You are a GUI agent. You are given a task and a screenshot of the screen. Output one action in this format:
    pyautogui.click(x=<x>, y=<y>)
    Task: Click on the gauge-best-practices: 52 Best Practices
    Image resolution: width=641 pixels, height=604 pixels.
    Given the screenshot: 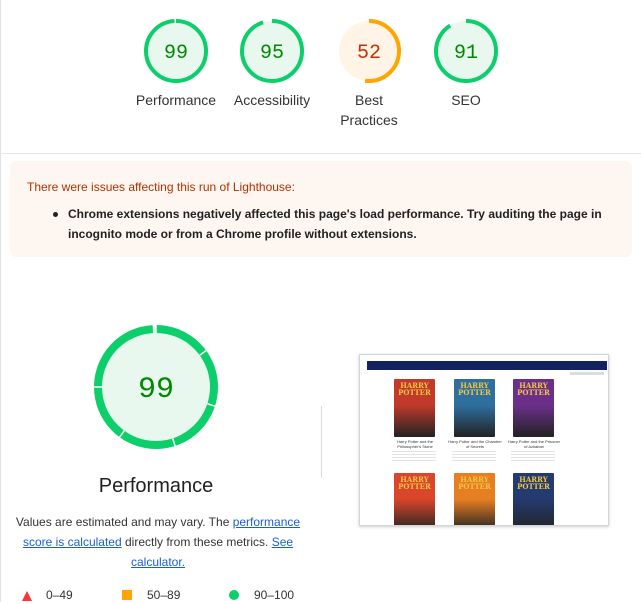 What is the action you would take?
    pyautogui.click(x=369, y=74)
    